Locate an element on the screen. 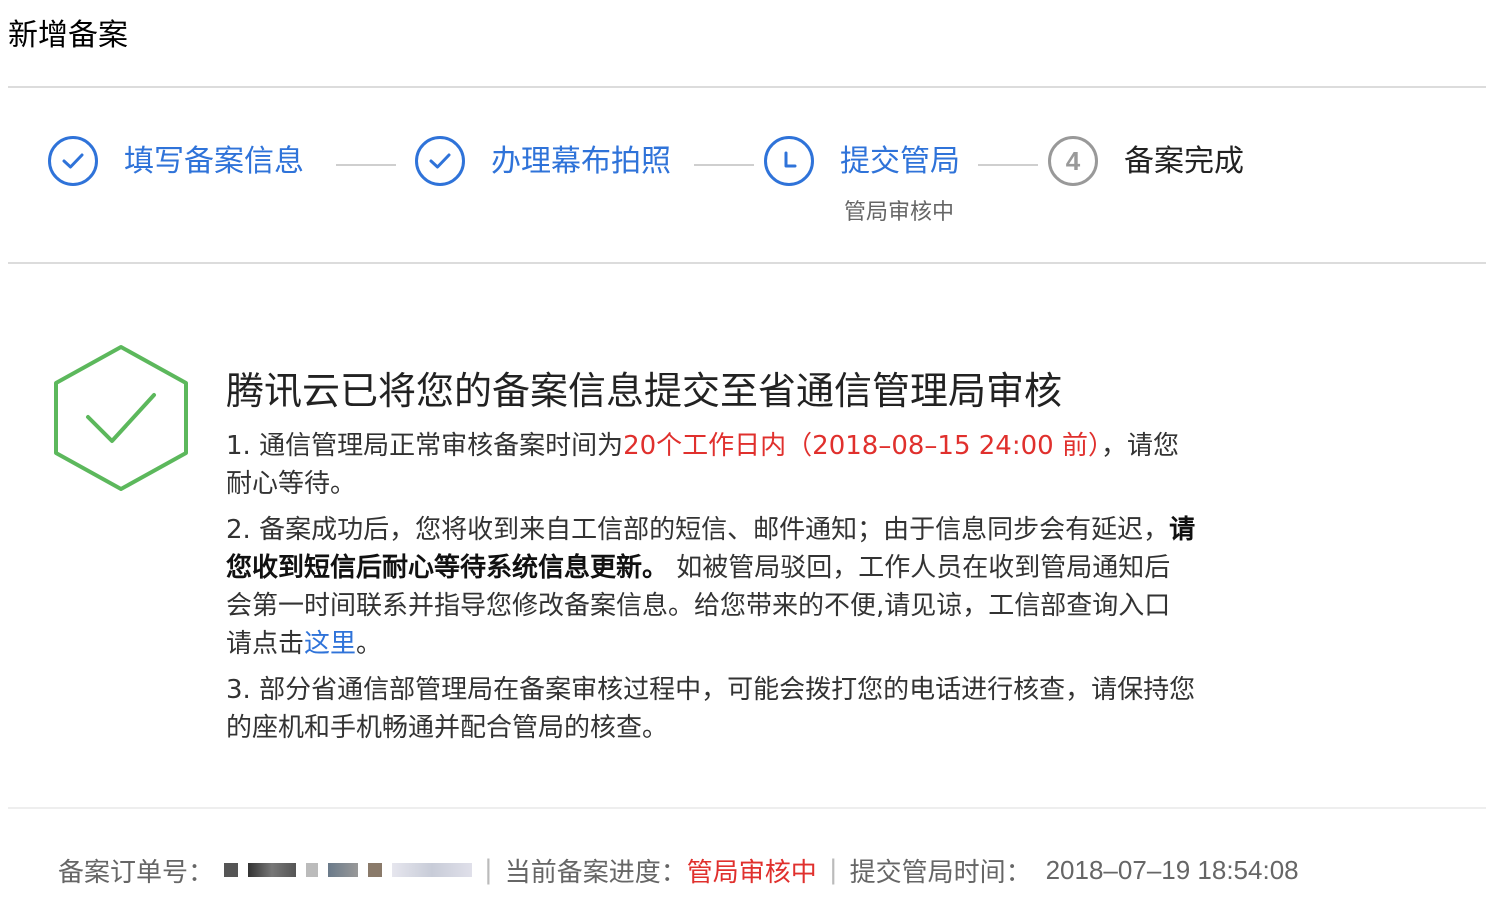  step-4-number: 4 is located at coordinates (1073, 160).